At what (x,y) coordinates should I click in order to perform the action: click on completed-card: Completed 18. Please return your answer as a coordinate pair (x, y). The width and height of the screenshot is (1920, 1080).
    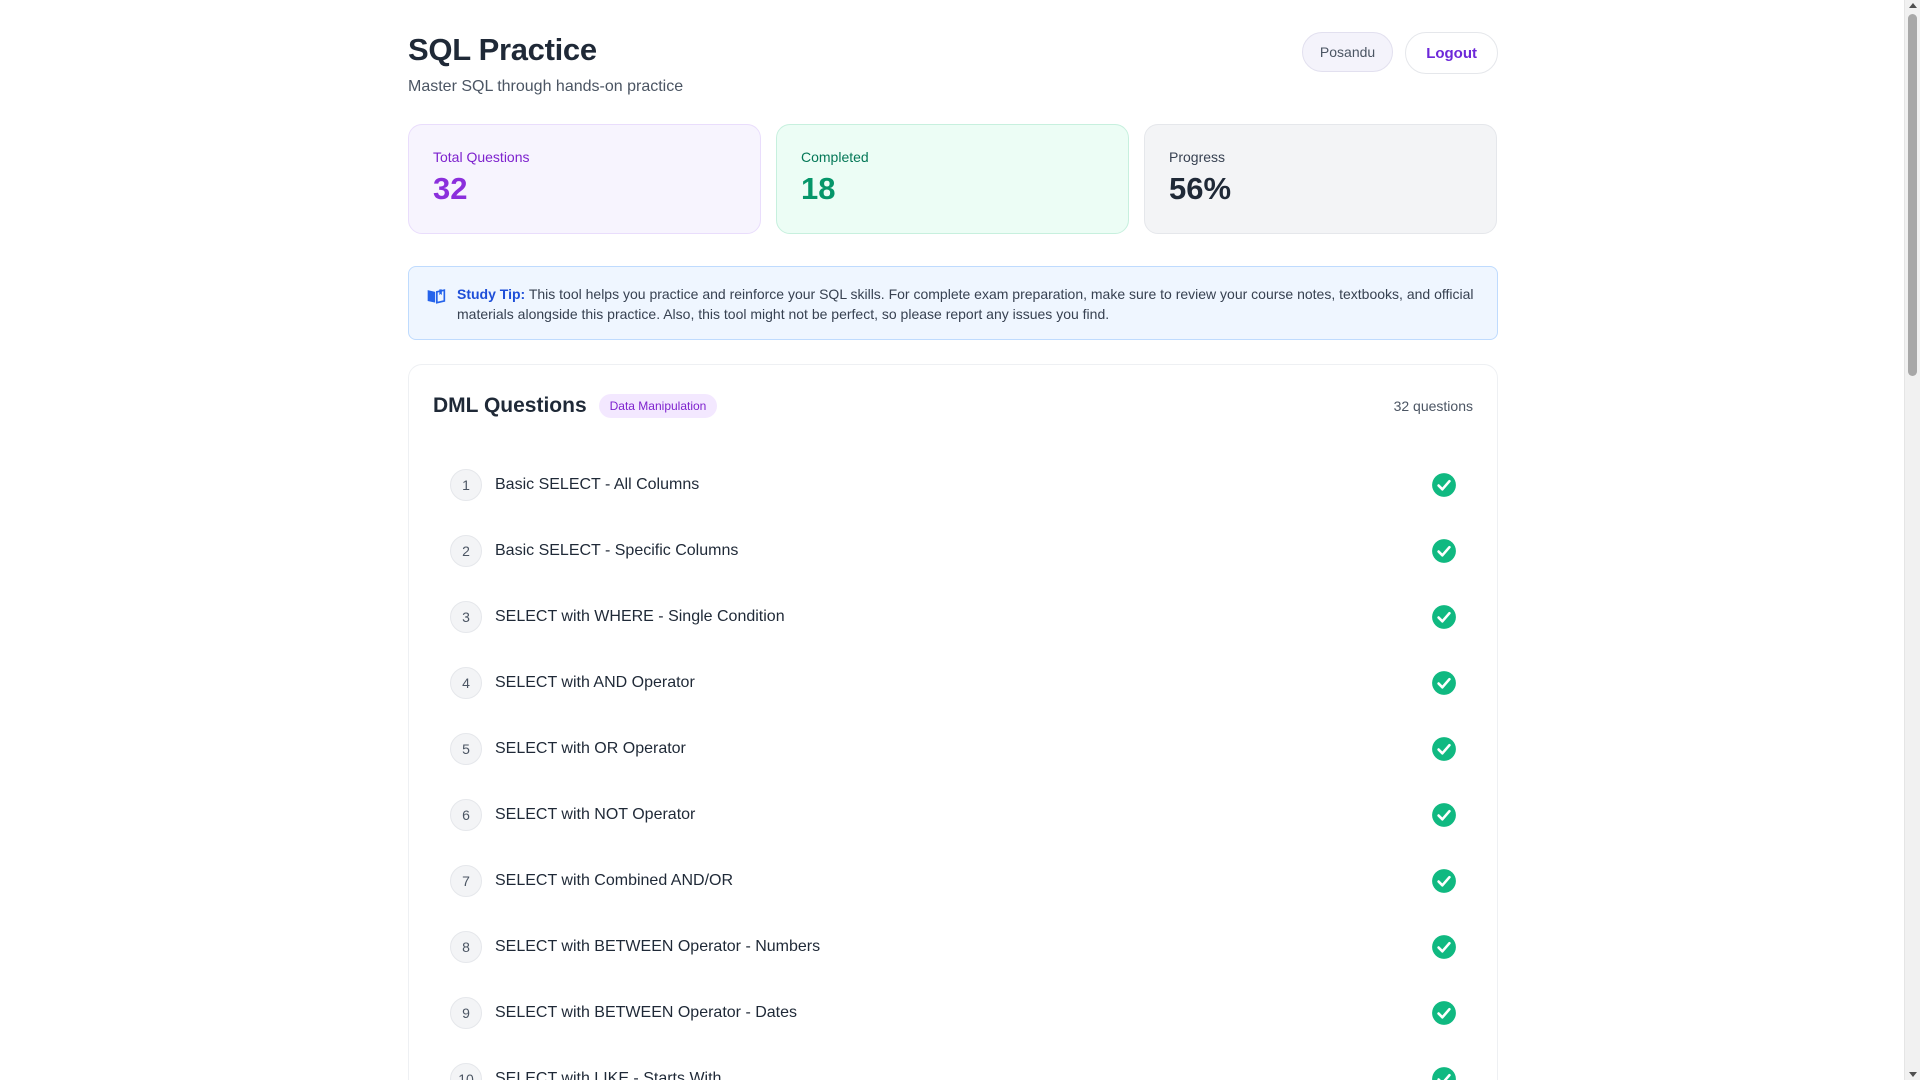
    Looking at the image, I should click on (952, 179).